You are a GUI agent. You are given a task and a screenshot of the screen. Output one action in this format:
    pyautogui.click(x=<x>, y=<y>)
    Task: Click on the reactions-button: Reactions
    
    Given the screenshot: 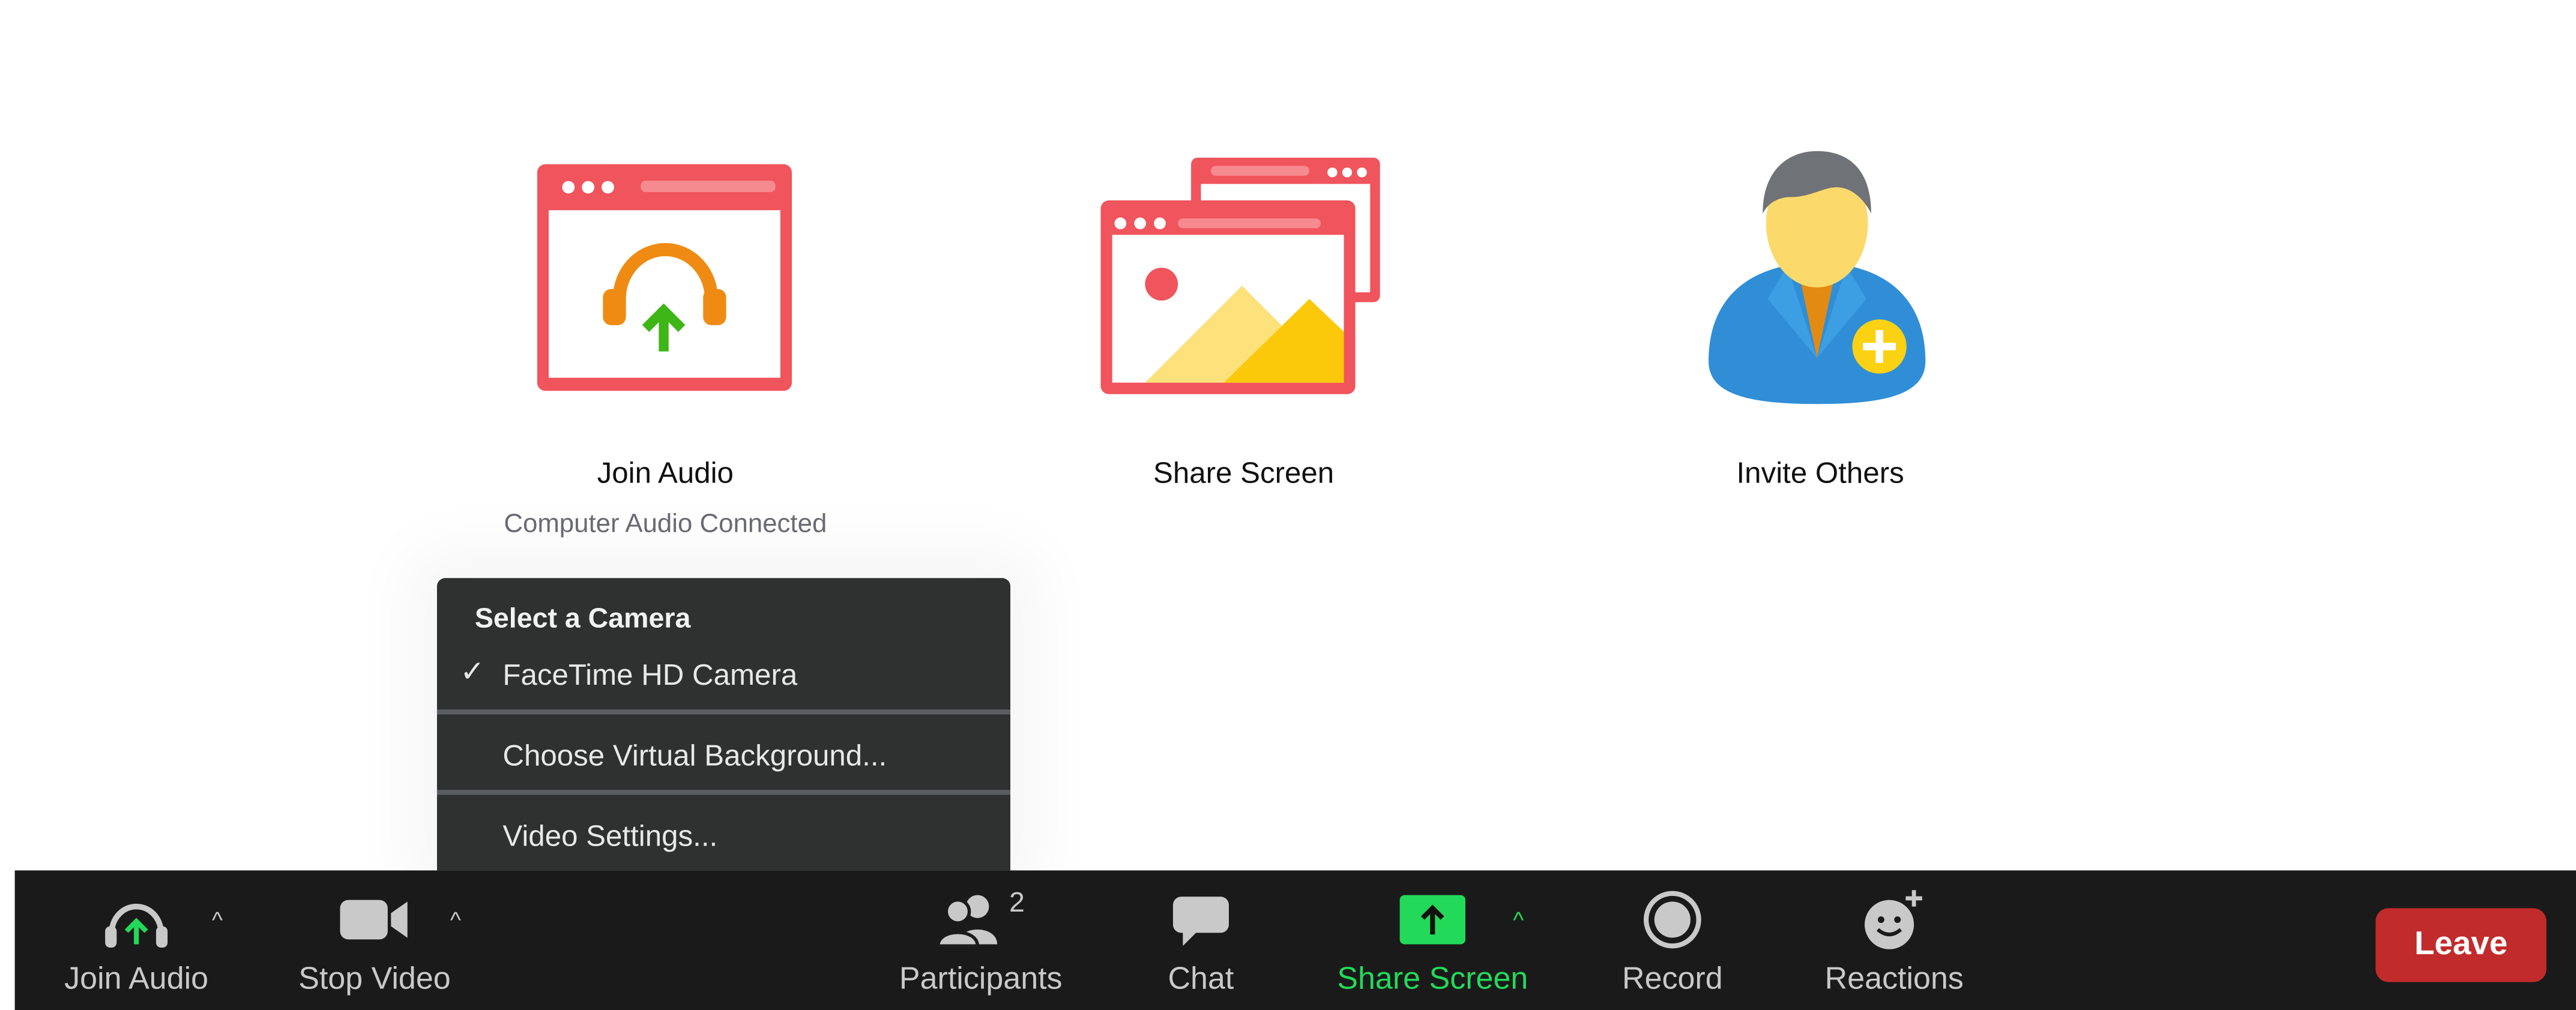 What is the action you would take?
    pyautogui.click(x=1894, y=943)
    